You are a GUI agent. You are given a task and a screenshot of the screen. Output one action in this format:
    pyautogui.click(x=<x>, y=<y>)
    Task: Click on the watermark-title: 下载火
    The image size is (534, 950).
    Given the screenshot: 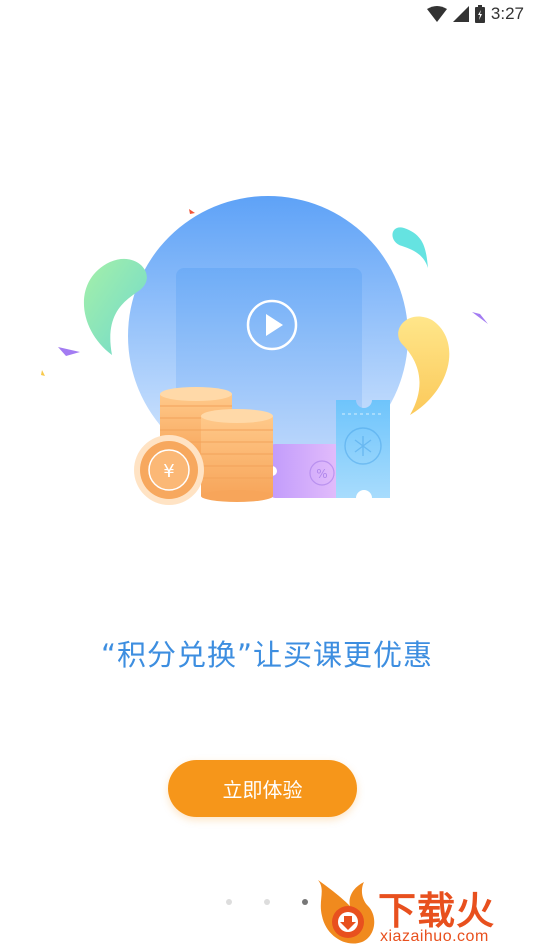 What is the action you would take?
    pyautogui.click(x=437, y=911)
    